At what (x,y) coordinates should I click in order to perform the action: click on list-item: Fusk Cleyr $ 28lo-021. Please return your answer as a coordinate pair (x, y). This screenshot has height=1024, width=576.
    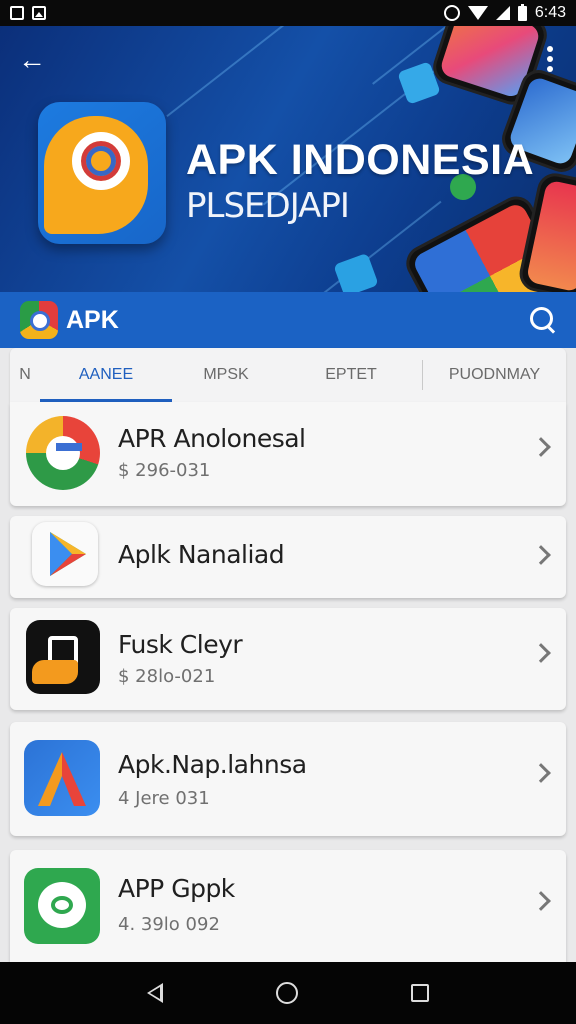
    Looking at the image, I should click on (288, 659).